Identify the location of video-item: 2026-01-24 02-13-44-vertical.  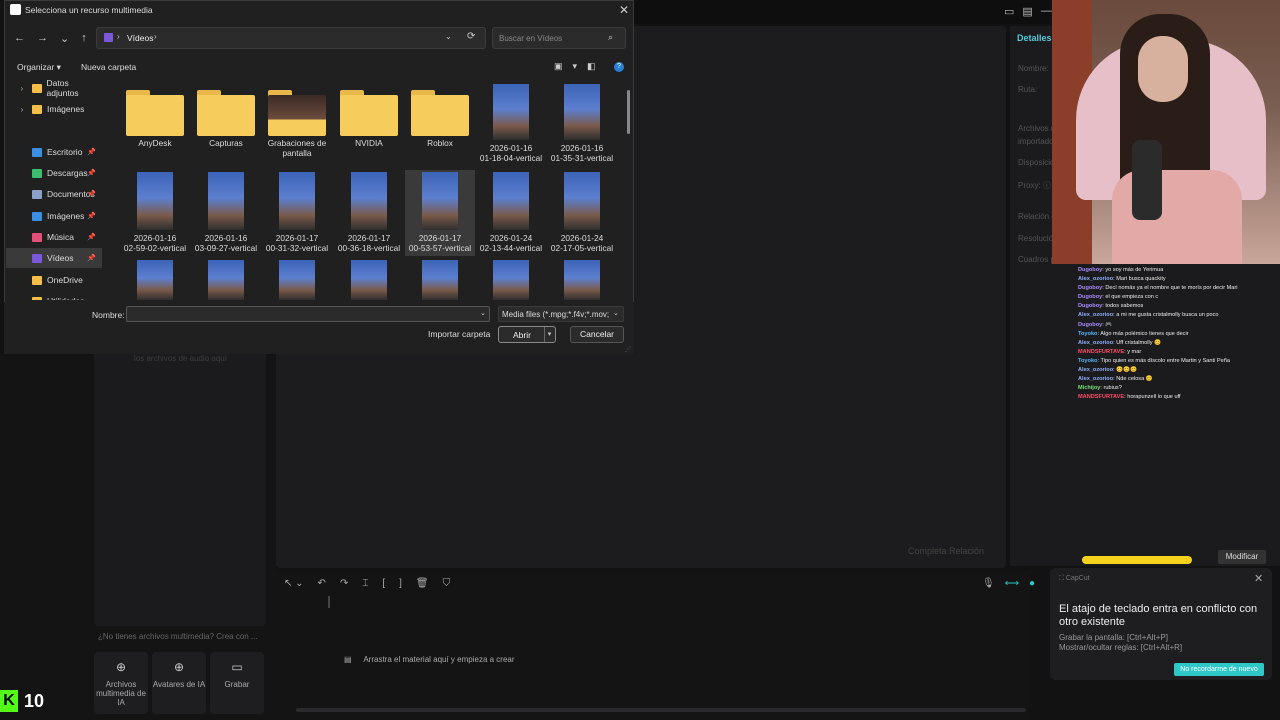
(511, 213).